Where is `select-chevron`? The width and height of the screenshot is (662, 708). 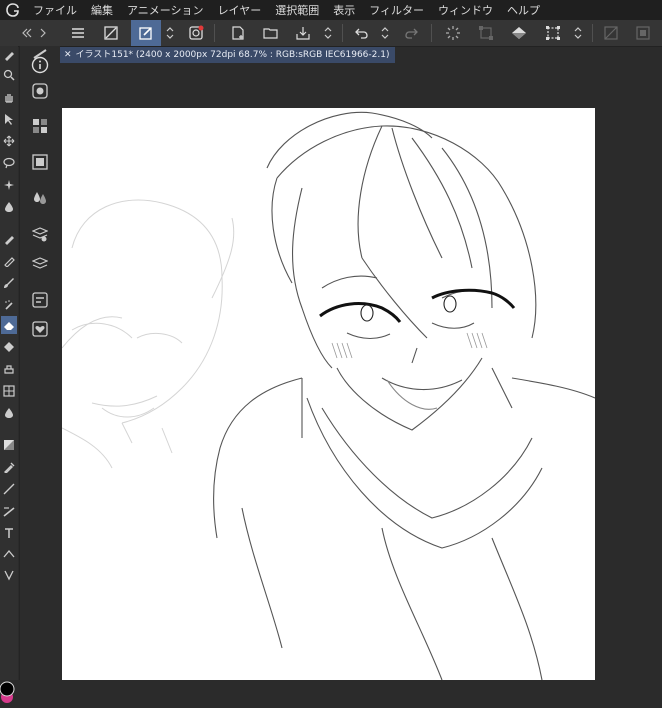
select-chevron is located at coordinates (578, 33).